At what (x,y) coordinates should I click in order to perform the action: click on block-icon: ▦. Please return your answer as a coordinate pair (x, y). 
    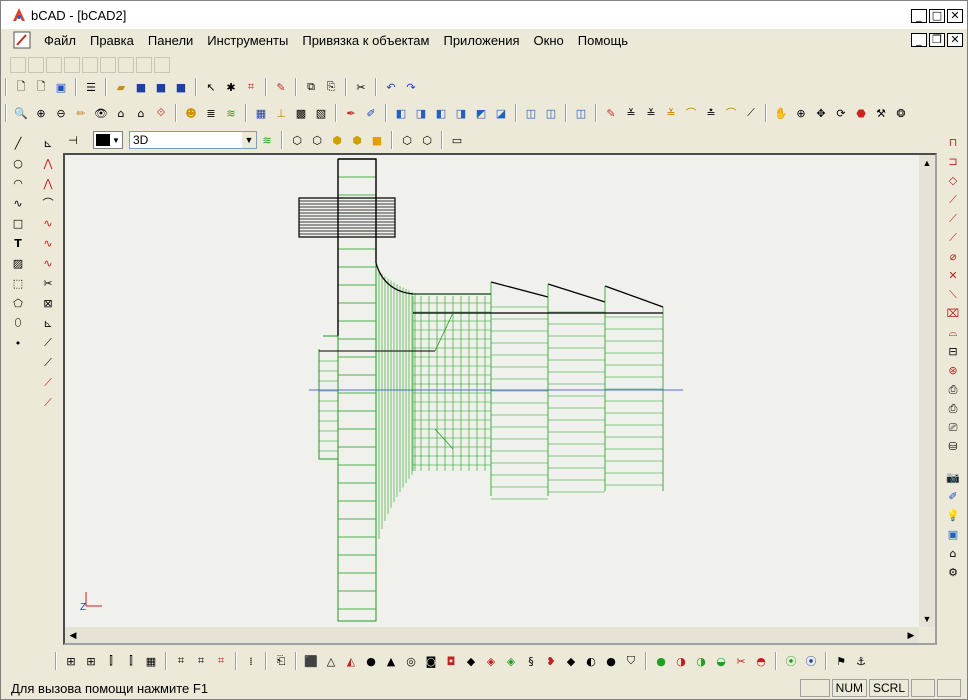
    Looking at the image, I should click on (151, 661).